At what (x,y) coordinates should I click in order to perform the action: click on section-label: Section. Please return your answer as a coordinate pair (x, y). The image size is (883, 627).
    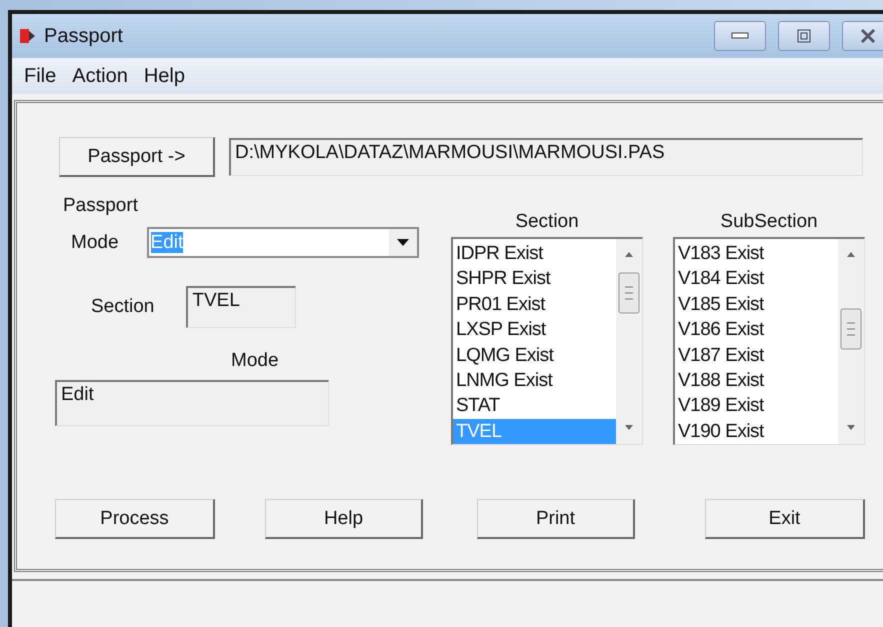
    Looking at the image, I should click on (122, 307).